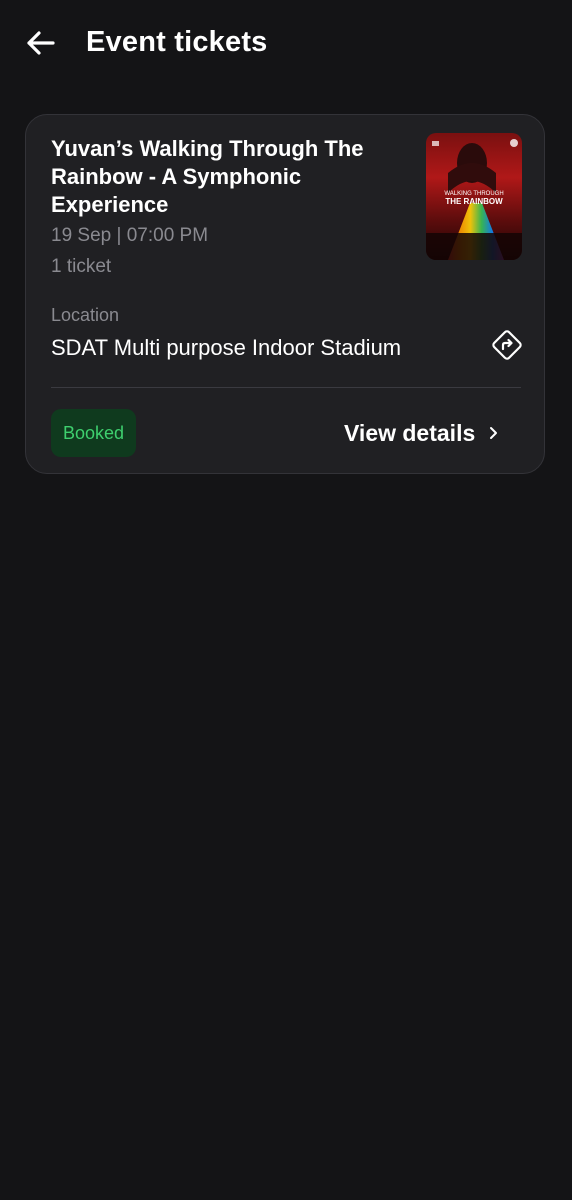 This screenshot has width=572, height=1200. What do you see at coordinates (226, 347) in the screenshot?
I see `location-name: SDAT Multi purpose Indoor Stadium` at bounding box center [226, 347].